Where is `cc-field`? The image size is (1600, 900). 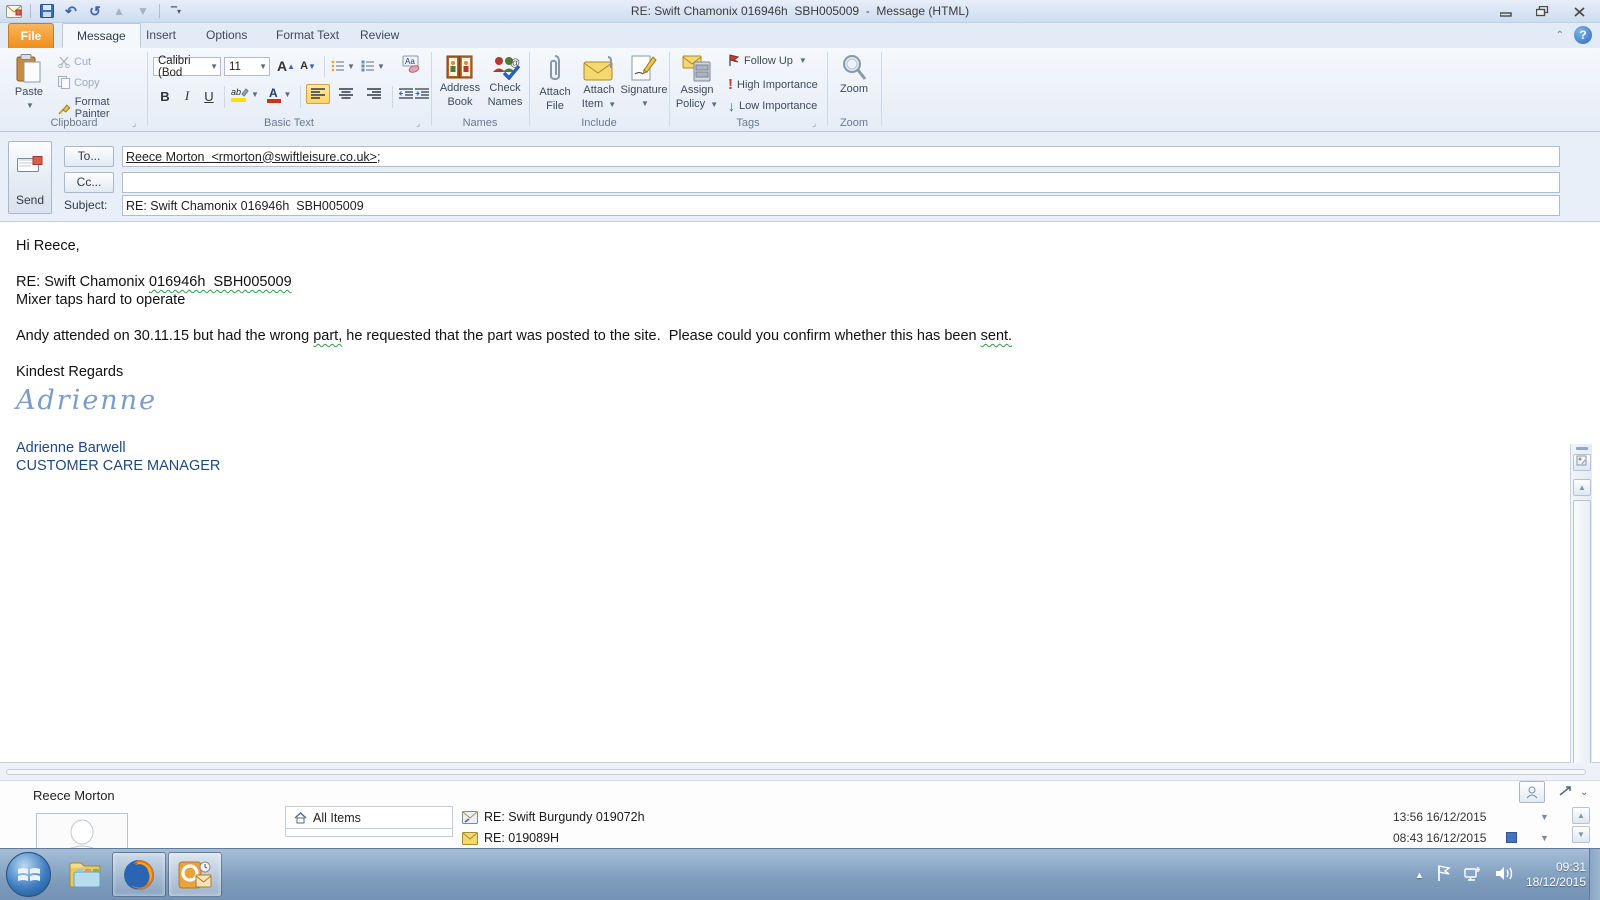 cc-field is located at coordinates (841, 182).